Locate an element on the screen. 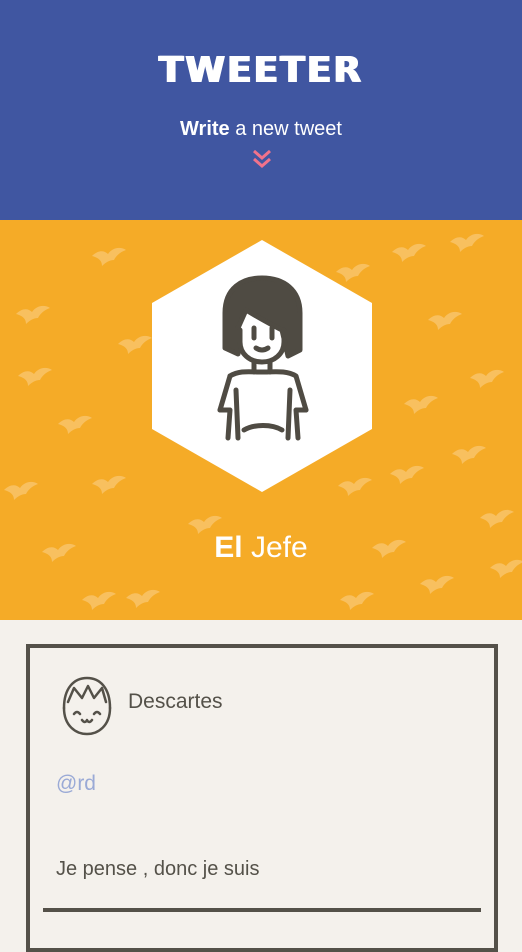 The height and width of the screenshot is (952, 522). double-chevron-down-icon is located at coordinates (262, 159).